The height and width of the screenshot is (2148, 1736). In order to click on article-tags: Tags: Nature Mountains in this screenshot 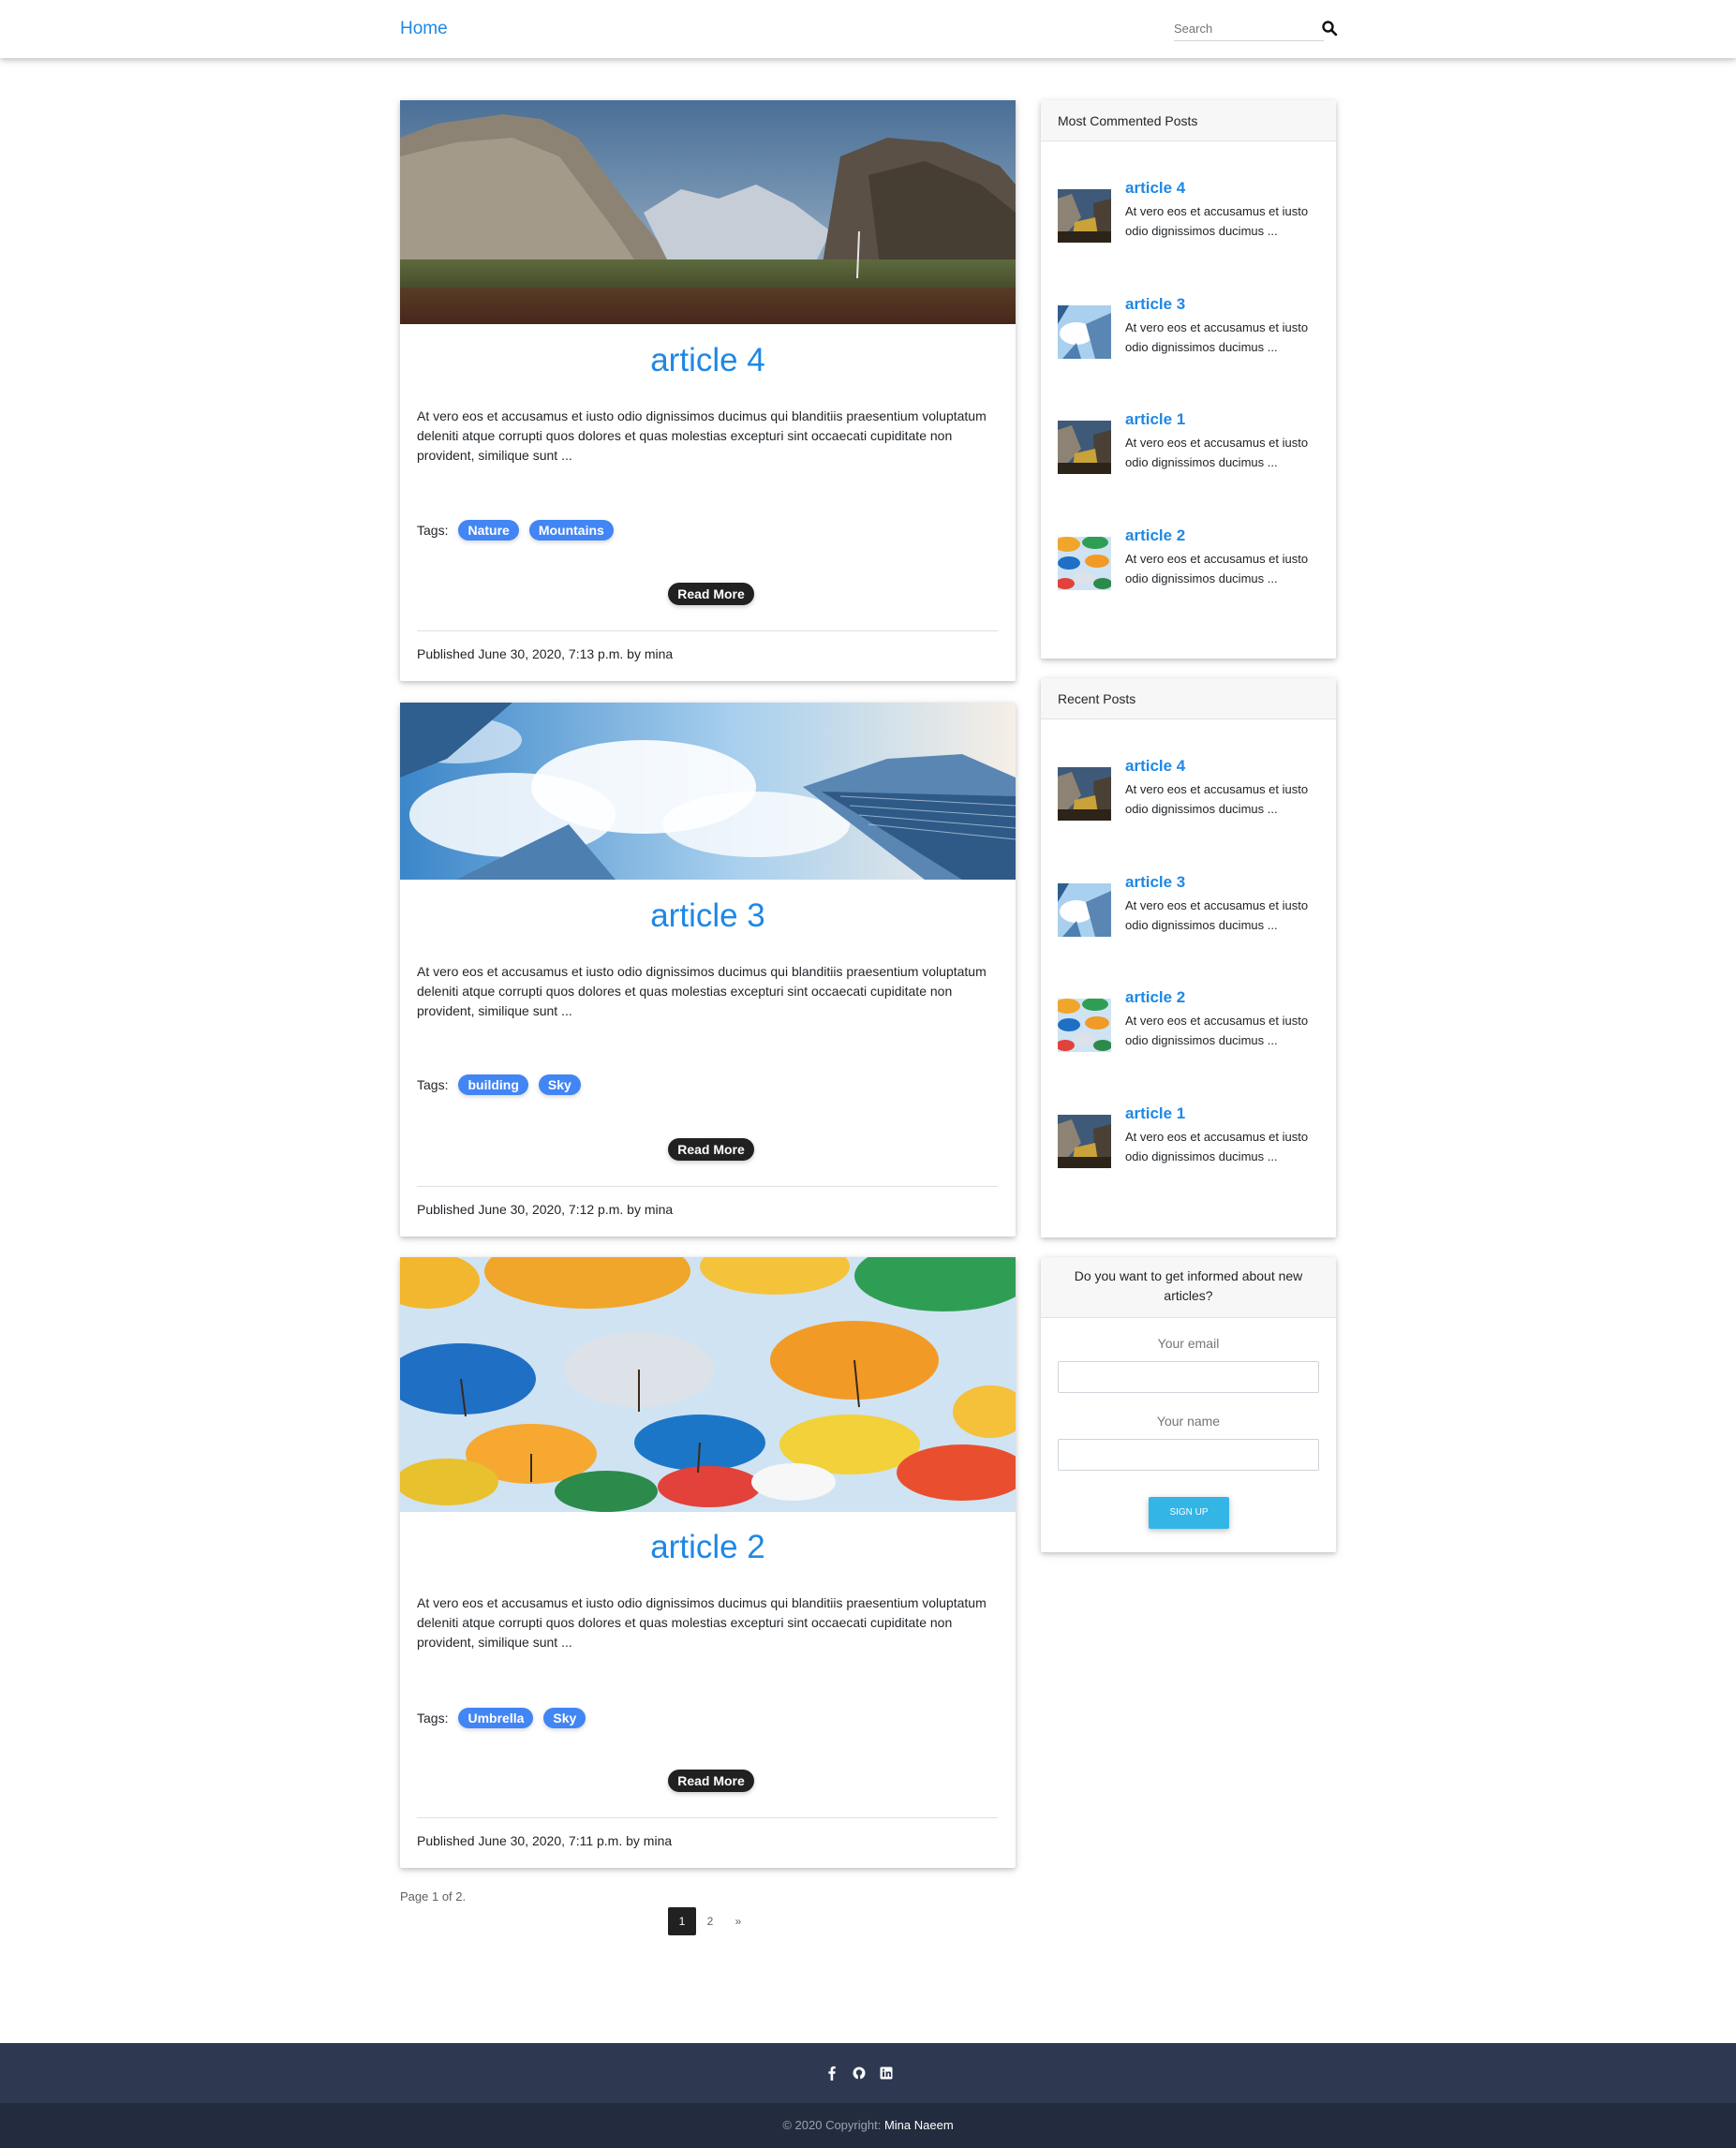, I will do `click(521, 530)`.